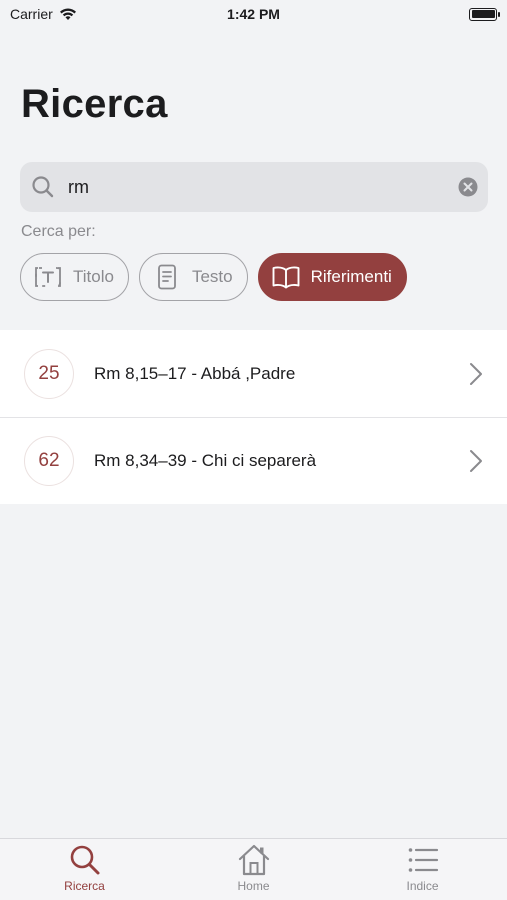 The image size is (507, 900). Describe the element at coordinates (84, 886) in the screenshot. I see `tab-label: Ricerca` at that location.